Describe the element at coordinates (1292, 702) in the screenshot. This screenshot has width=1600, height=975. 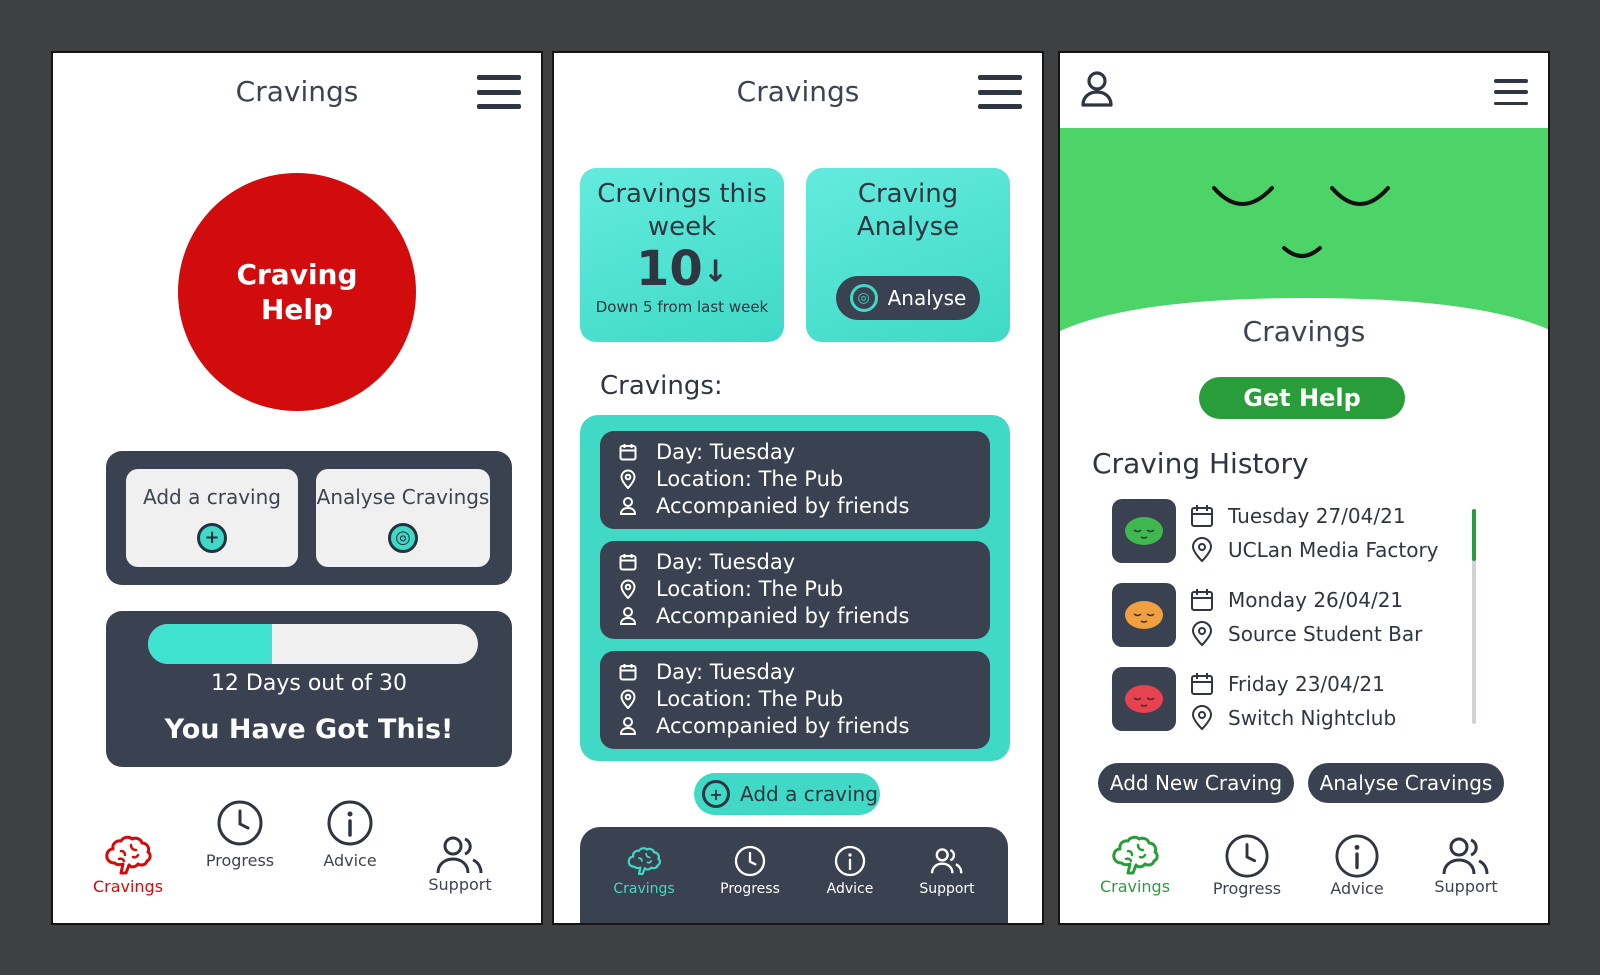
I see `history-item: Friday 23/04/21 Switch Nightclub` at that location.